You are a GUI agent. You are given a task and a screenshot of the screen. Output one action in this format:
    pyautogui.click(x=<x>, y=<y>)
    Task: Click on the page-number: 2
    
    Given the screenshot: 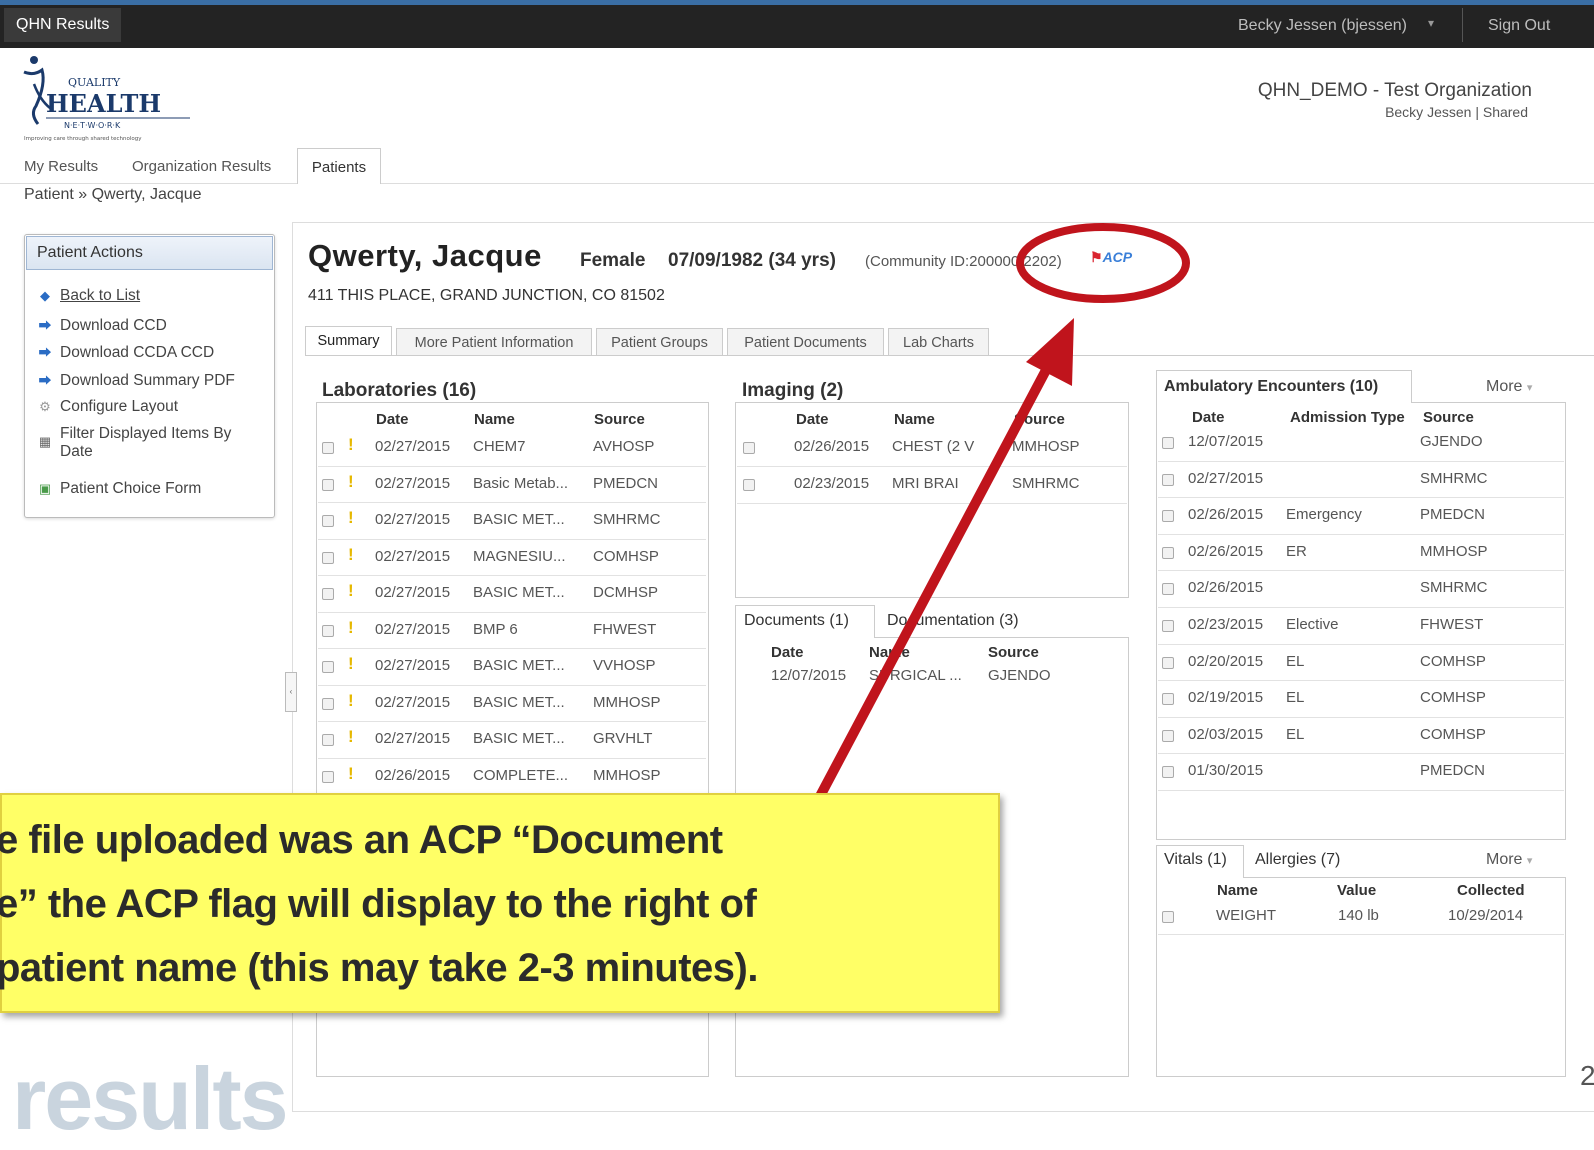 What is the action you would take?
    pyautogui.click(x=1587, y=1075)
    